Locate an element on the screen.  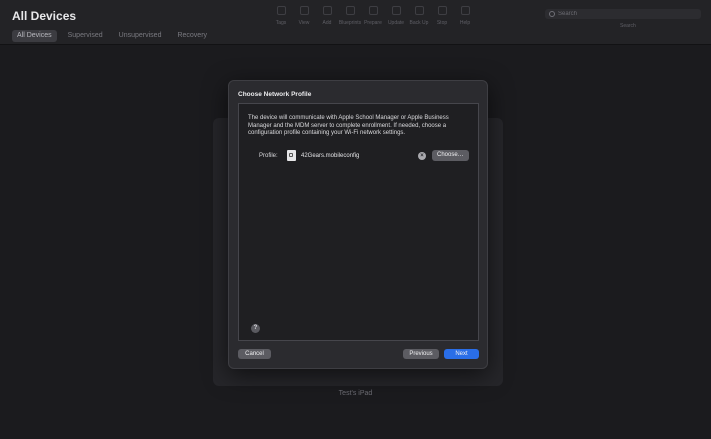
clear-profile-icon: × is located at coordinates (422, 156).